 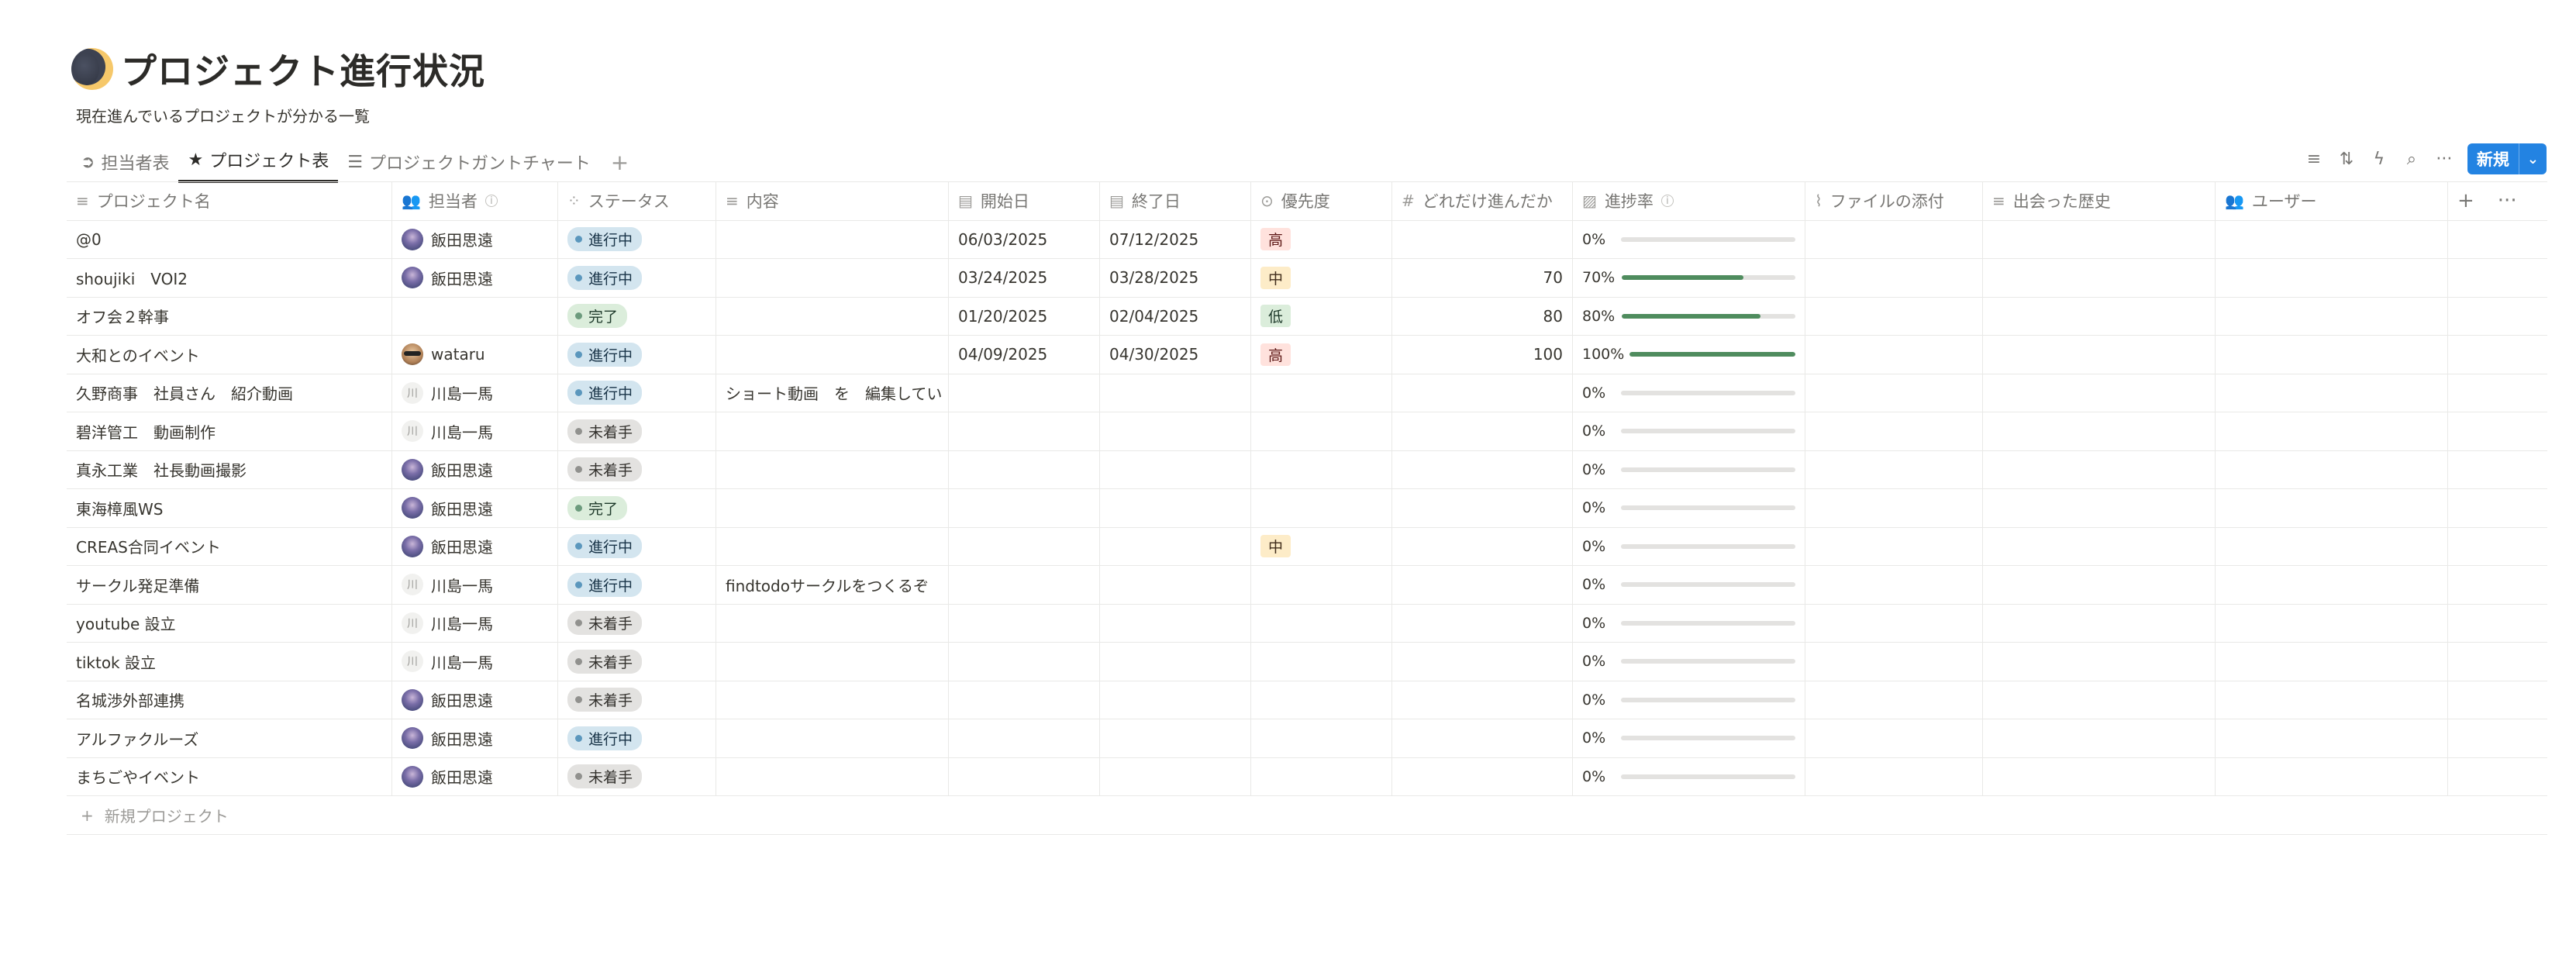 I want to click on cell-priority: 低, so click(x=1321, y=316).